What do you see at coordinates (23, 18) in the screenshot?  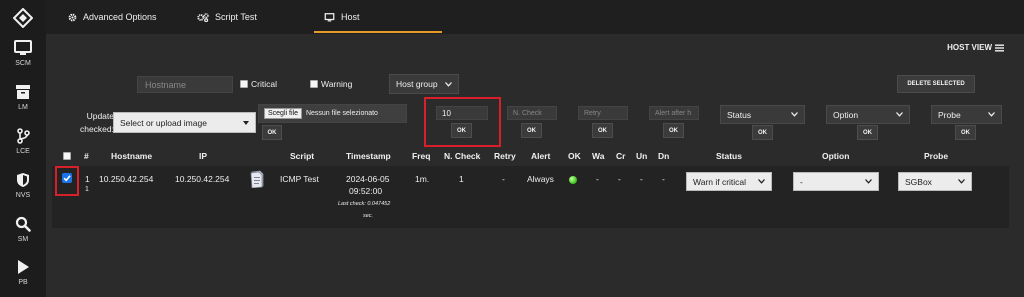 I see `diamond-logo-icon` at bounding box center [23, 18].